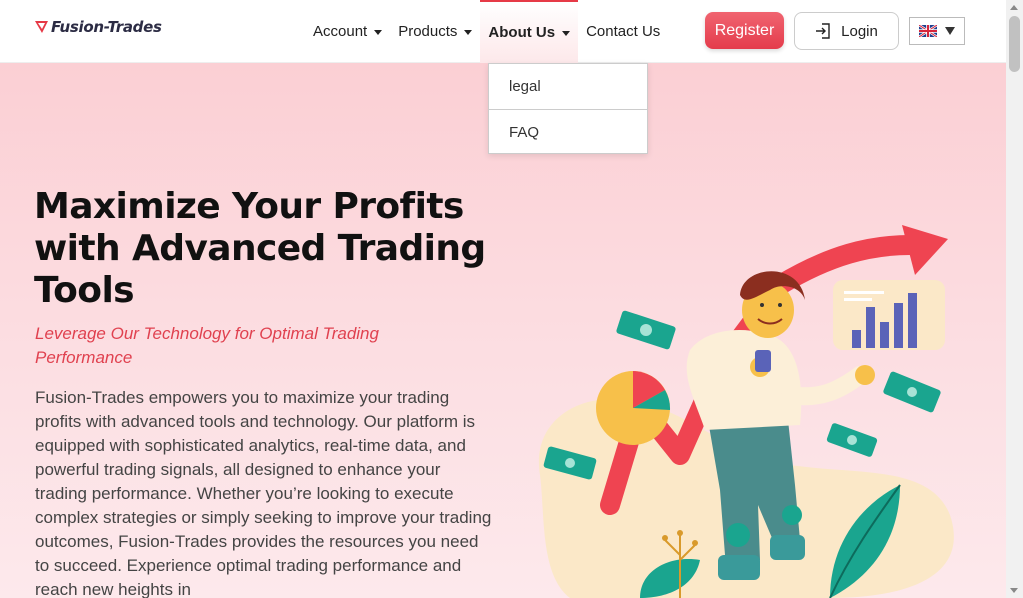 The width and height of the screenshot is (1023, 598). Describe the element at coordinates (1014, 590) in the screenshot. I see `scroll-down-icon` at that location.